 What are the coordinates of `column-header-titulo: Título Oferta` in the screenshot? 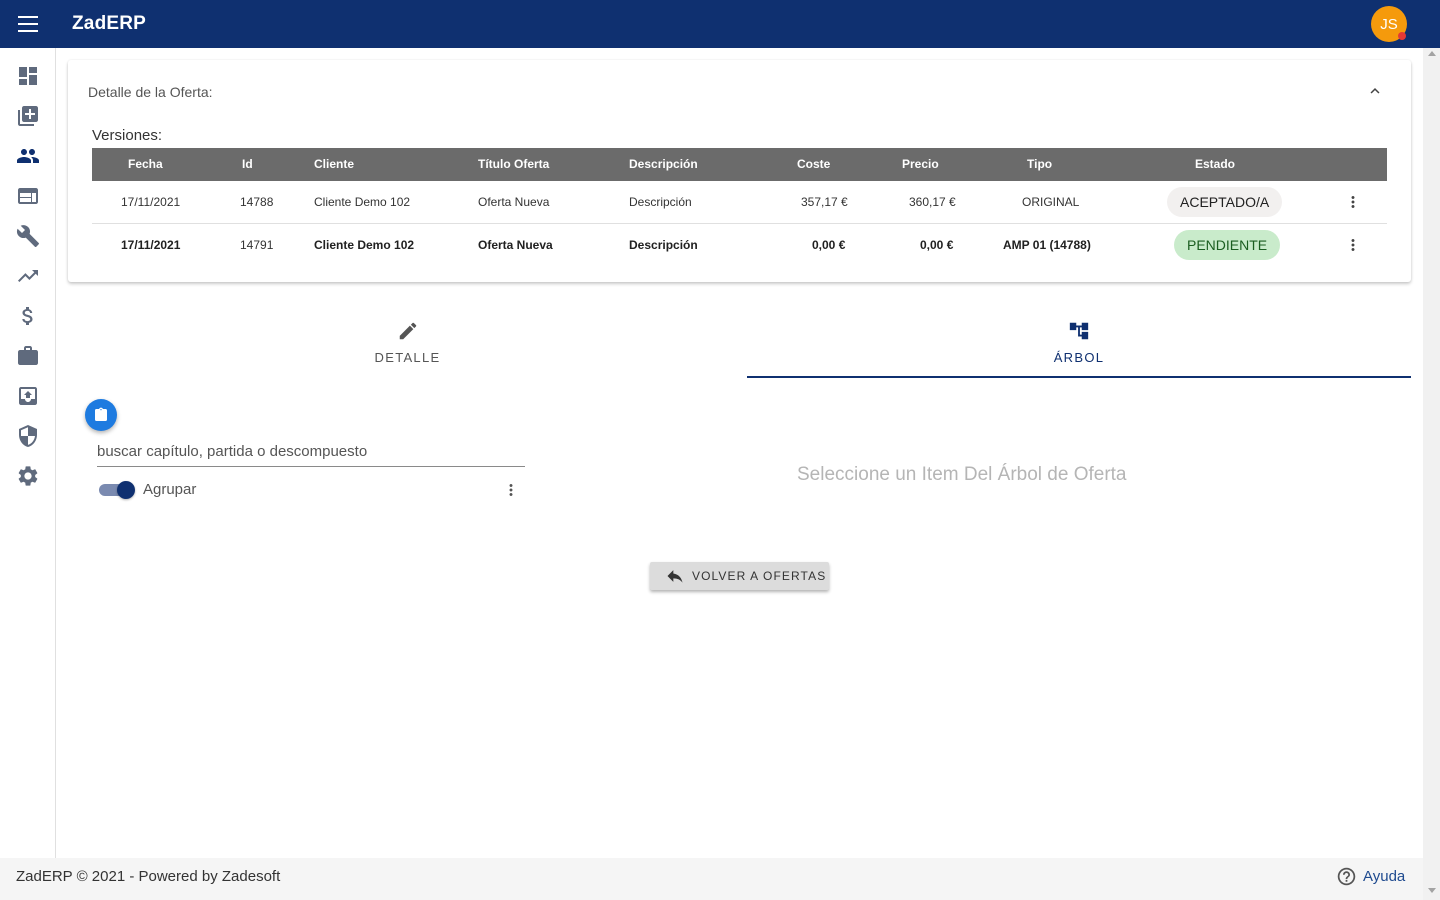 It's located at (513, 164).